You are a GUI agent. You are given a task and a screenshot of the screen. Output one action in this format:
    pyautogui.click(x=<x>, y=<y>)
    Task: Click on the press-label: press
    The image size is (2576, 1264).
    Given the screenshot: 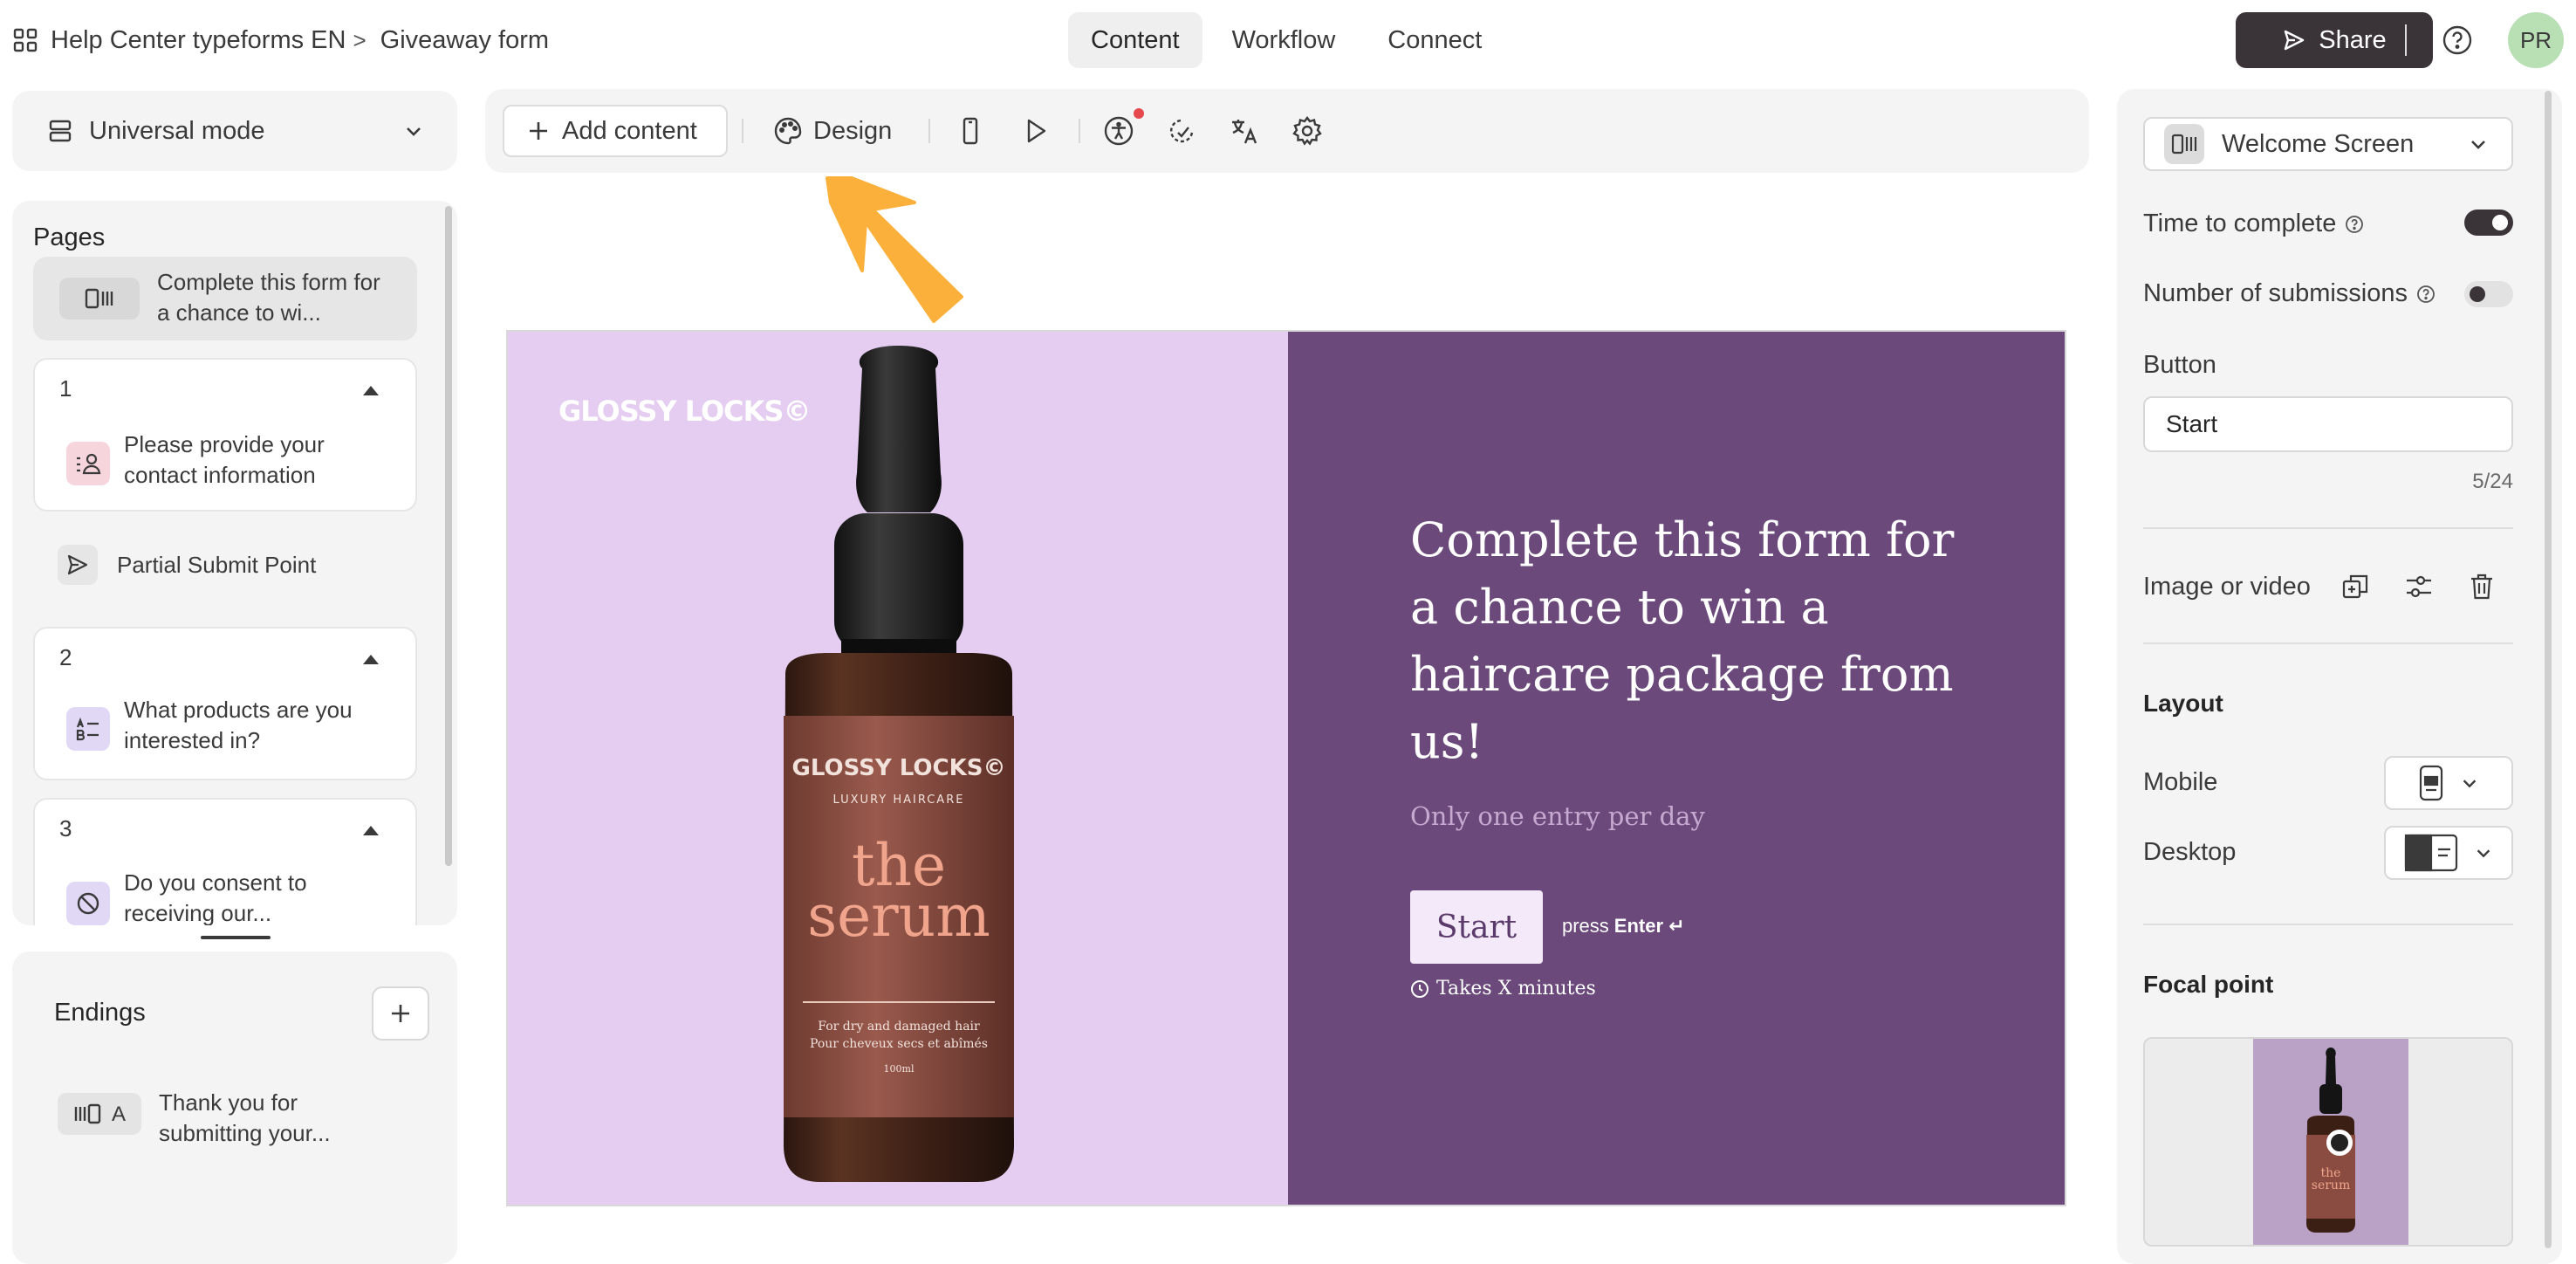 What is the action you would take?
    pyautogui.click(x=1586, y=926)
    